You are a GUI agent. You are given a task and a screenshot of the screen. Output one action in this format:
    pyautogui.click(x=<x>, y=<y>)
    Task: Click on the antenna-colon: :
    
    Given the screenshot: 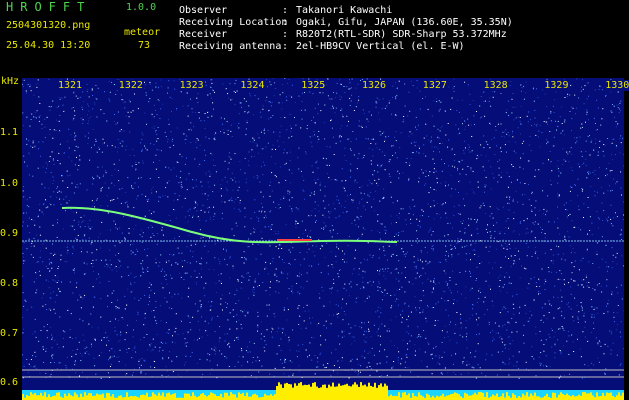 What is the action you would take?
    pyautogui.click(x=285, y=46)
    